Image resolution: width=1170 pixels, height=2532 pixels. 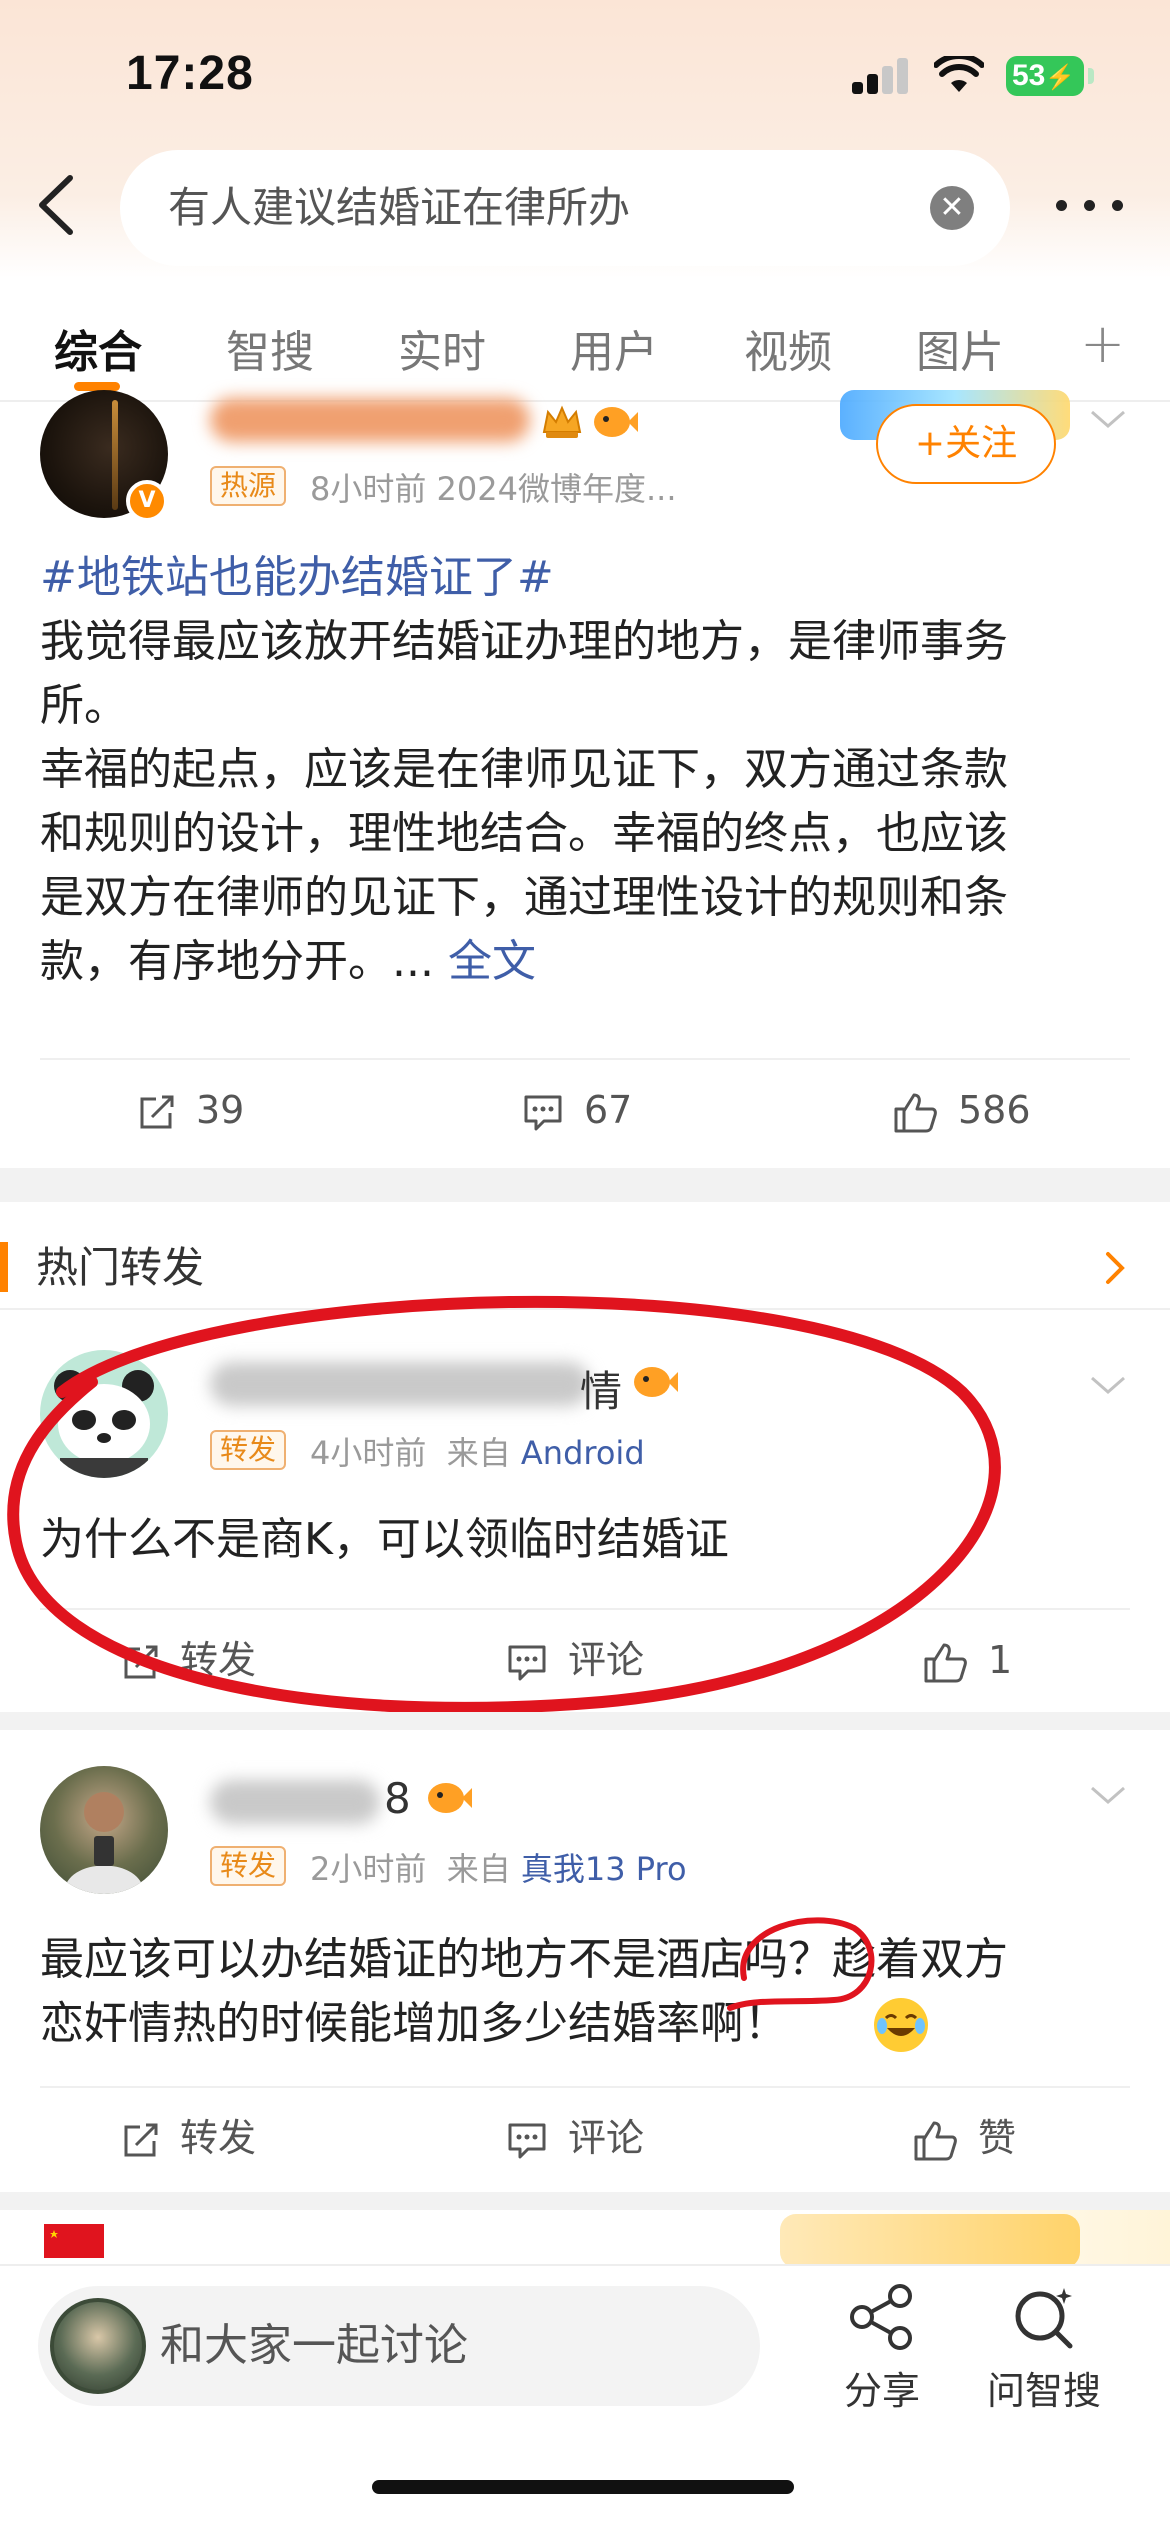 What do you see at coordinates (478, 1869) in the screenshot?
I see `repost2-from: 来自` at bounding box center [478, 1869].